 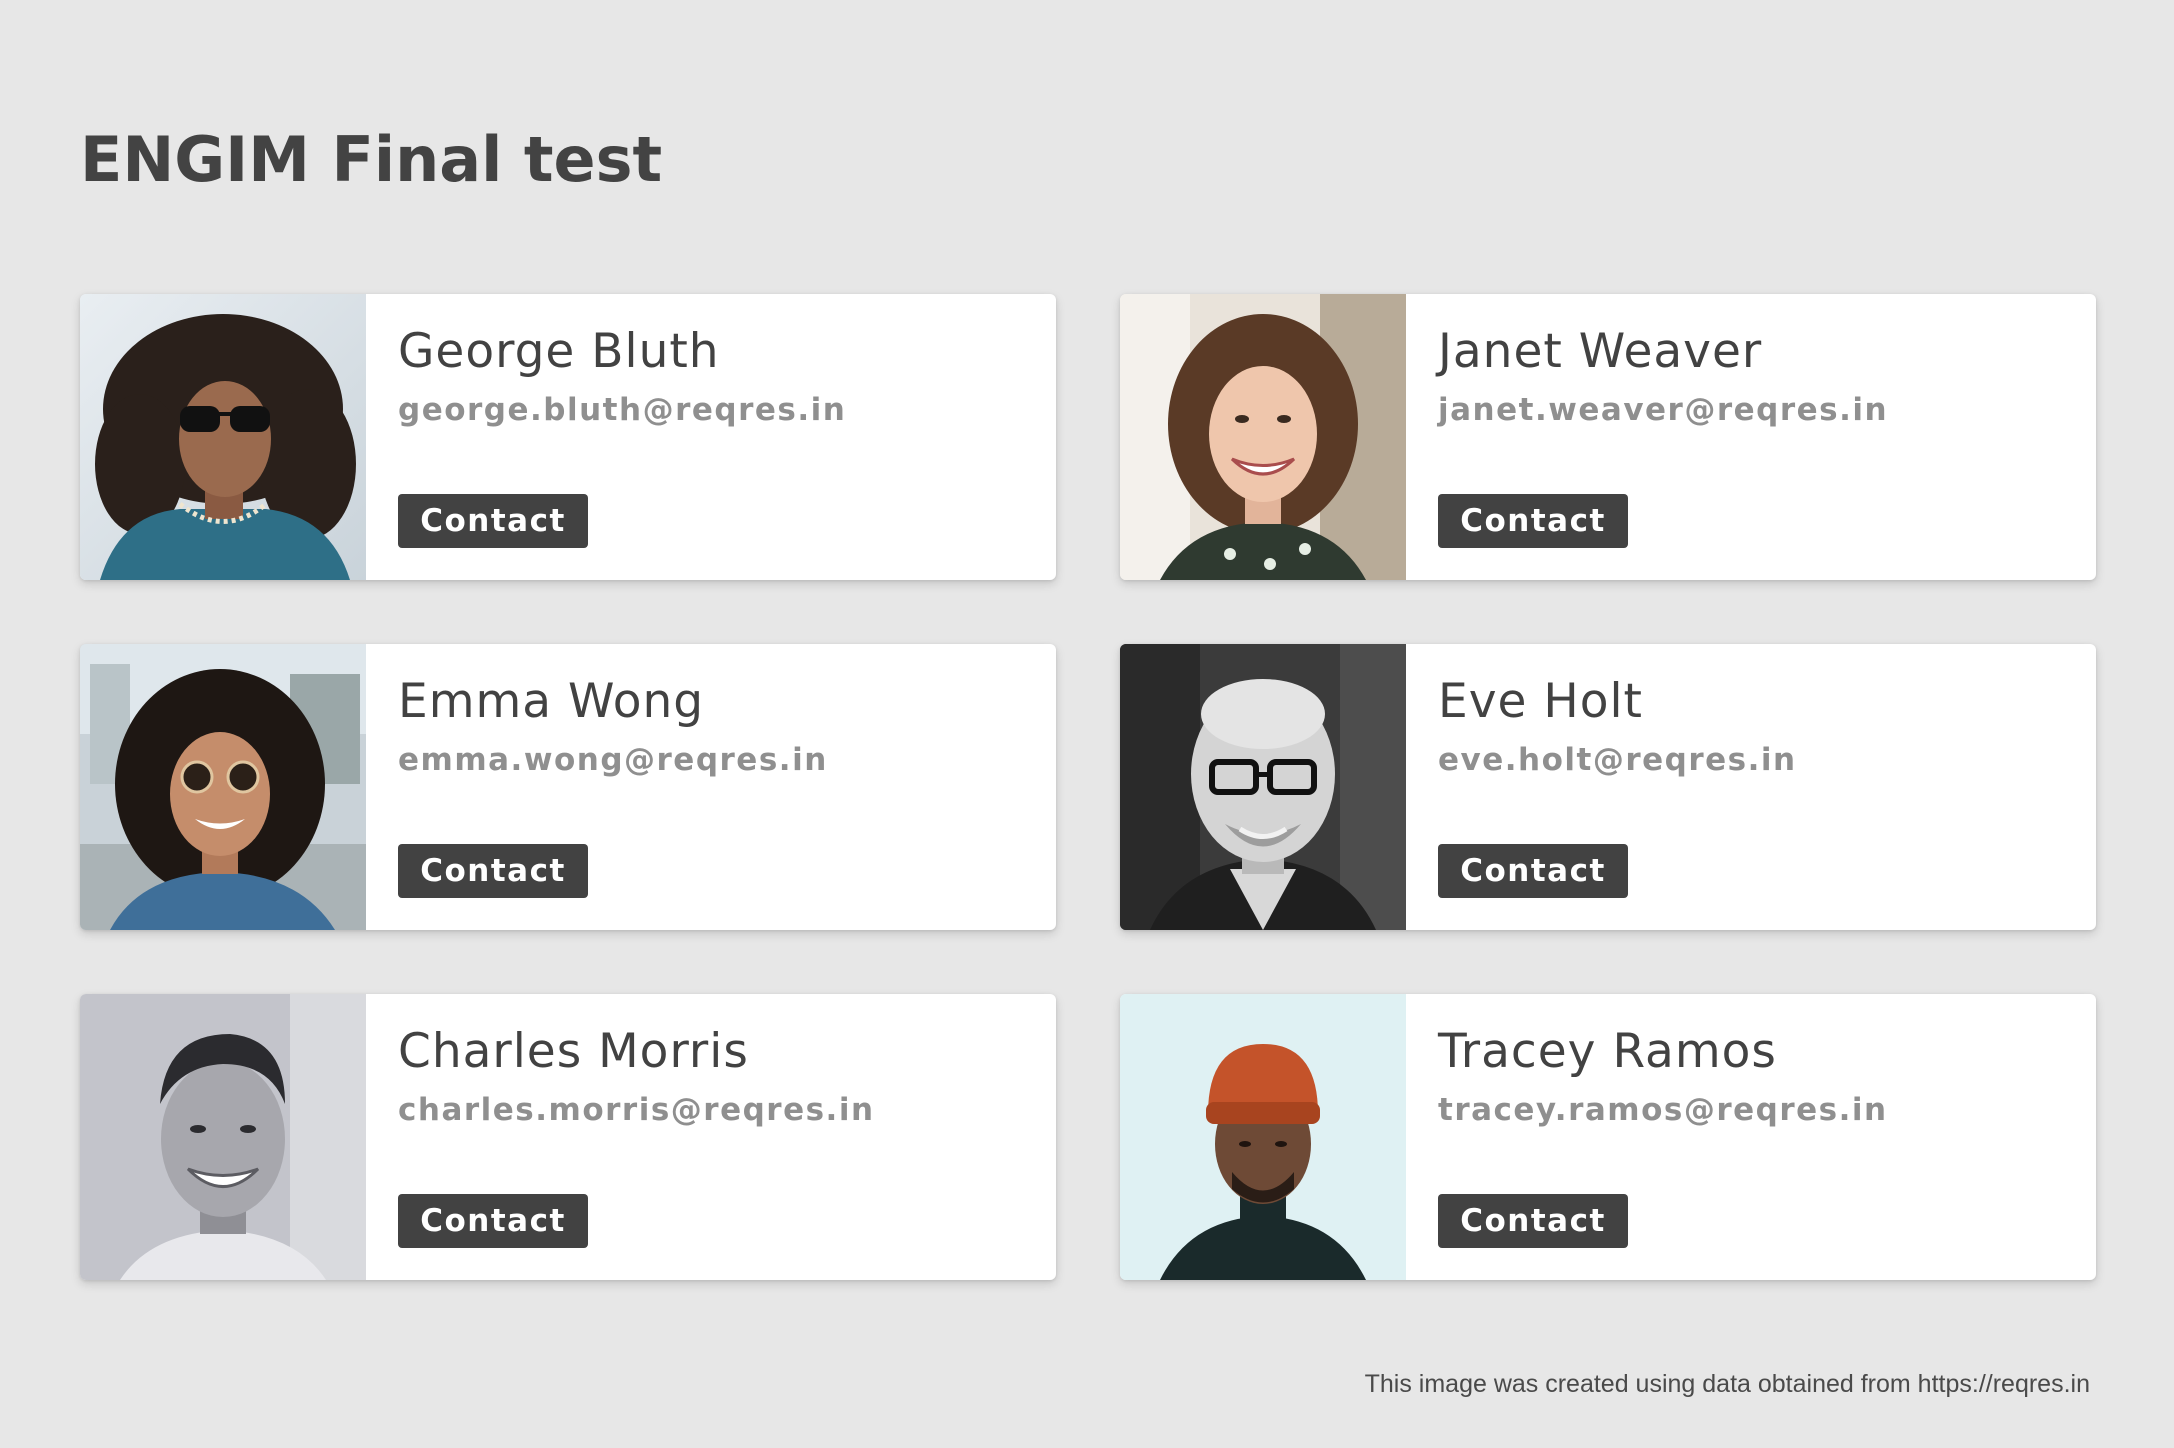 I want to click on avatar-photo-smiling-man, so click(x=223, y=1137).